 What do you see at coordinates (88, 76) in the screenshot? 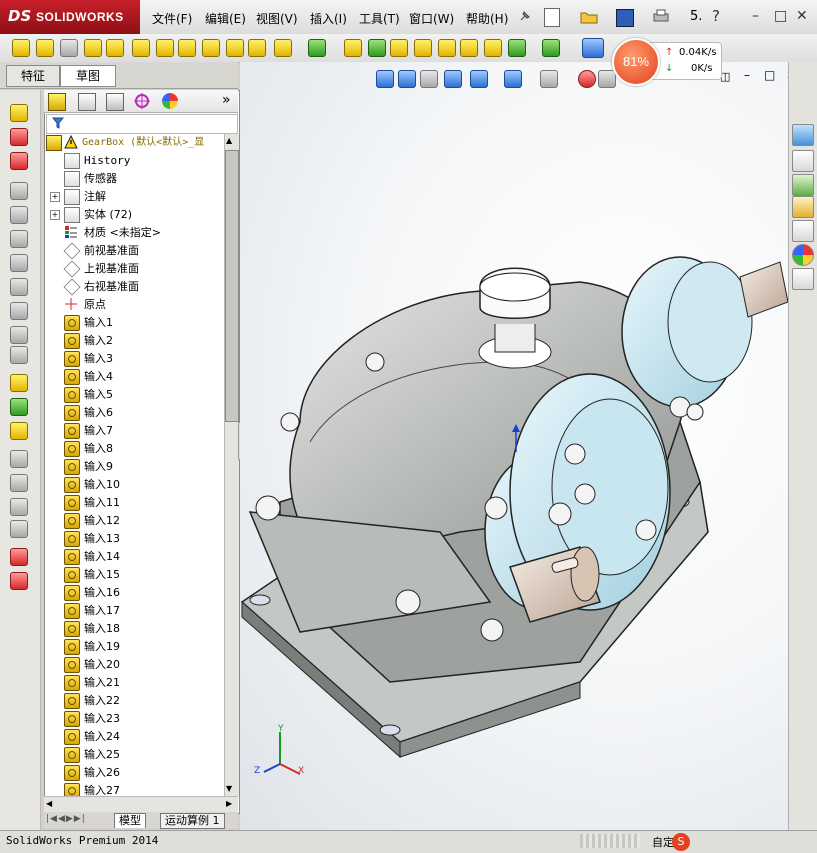
I see `tab-sketch: 草图` at bounding box center [88, 76].